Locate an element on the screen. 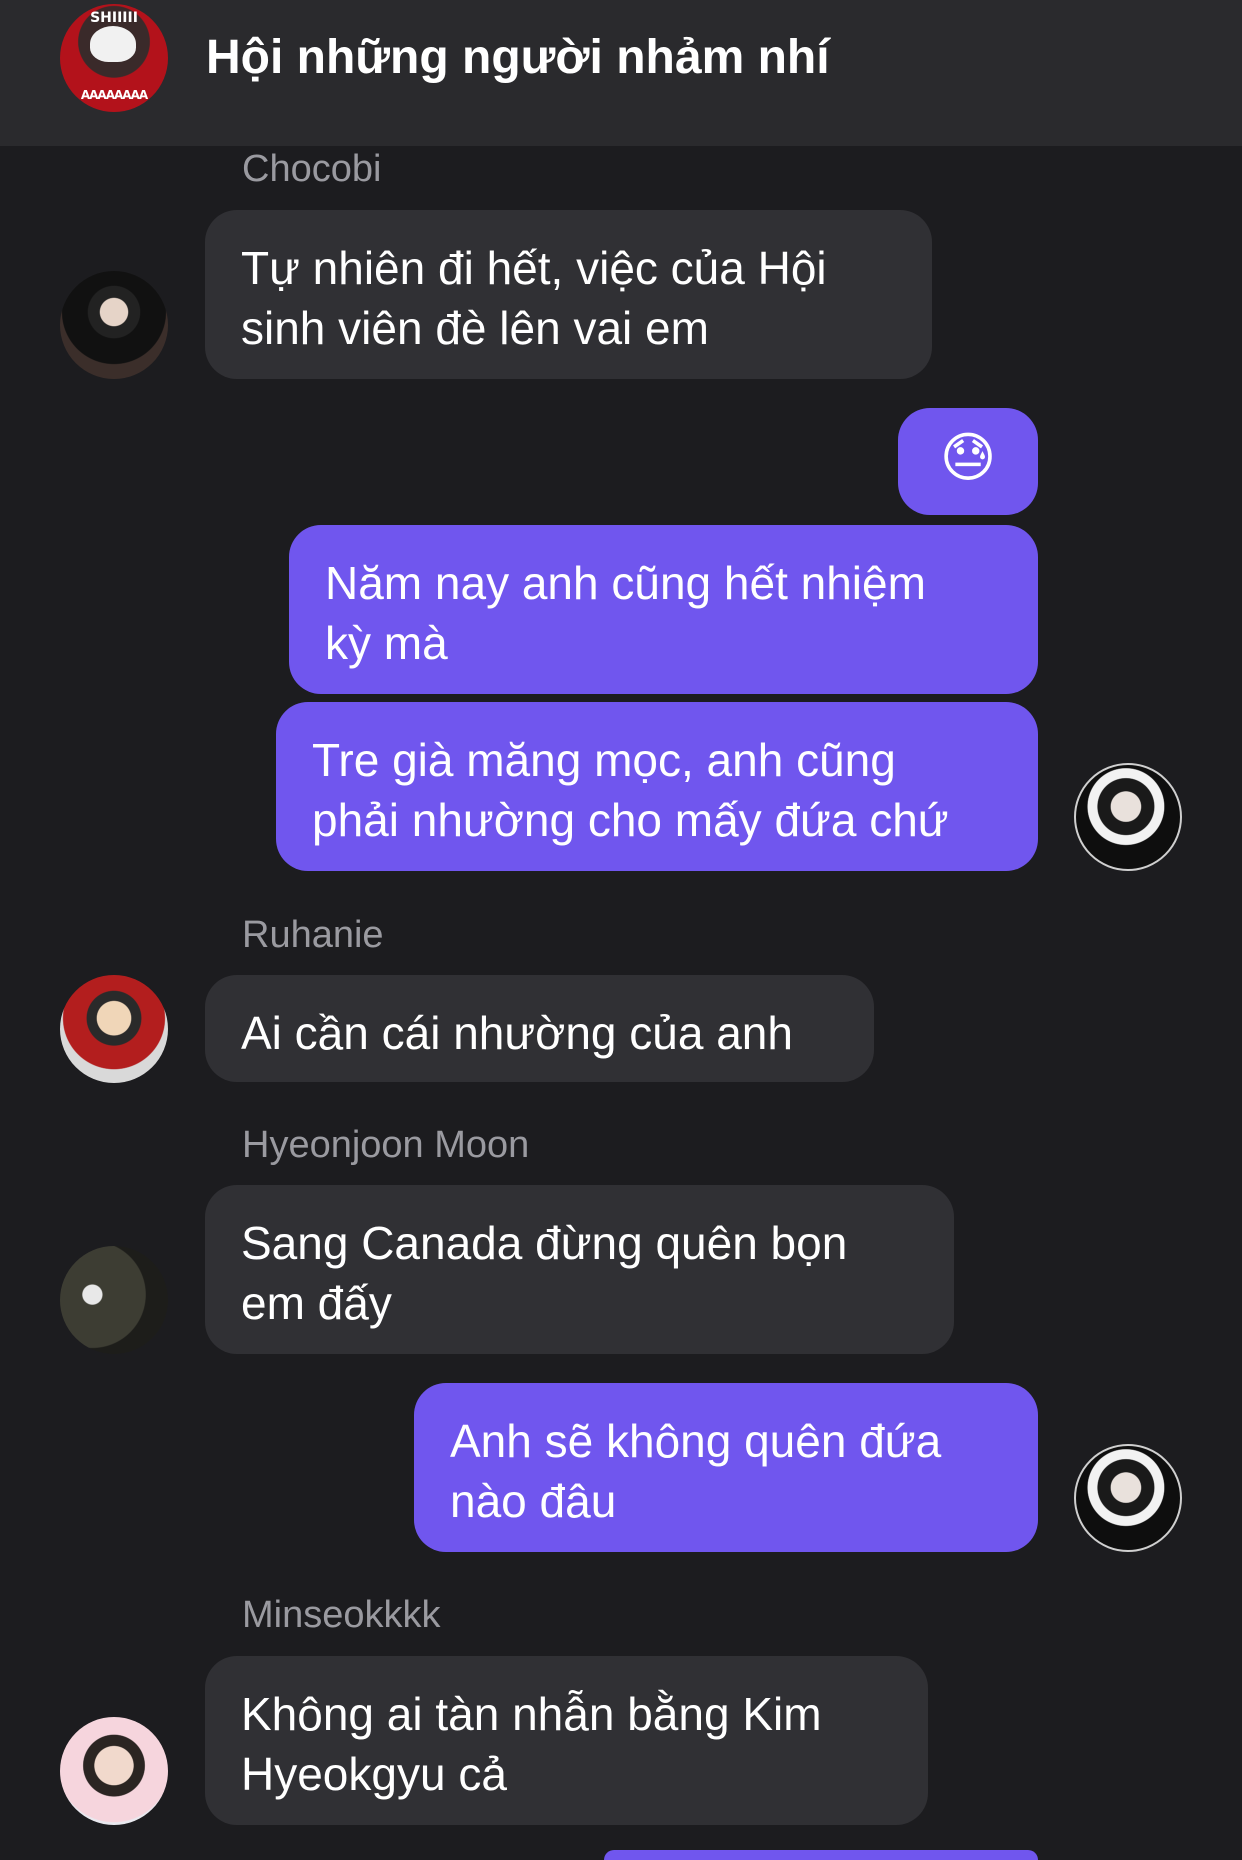 Image resolution: width=1242 pixels, height=1860 pixels. message-bubble-incoming: Sang Canada đừng quên bọn em đấy is located at coordinates (579, 1269).